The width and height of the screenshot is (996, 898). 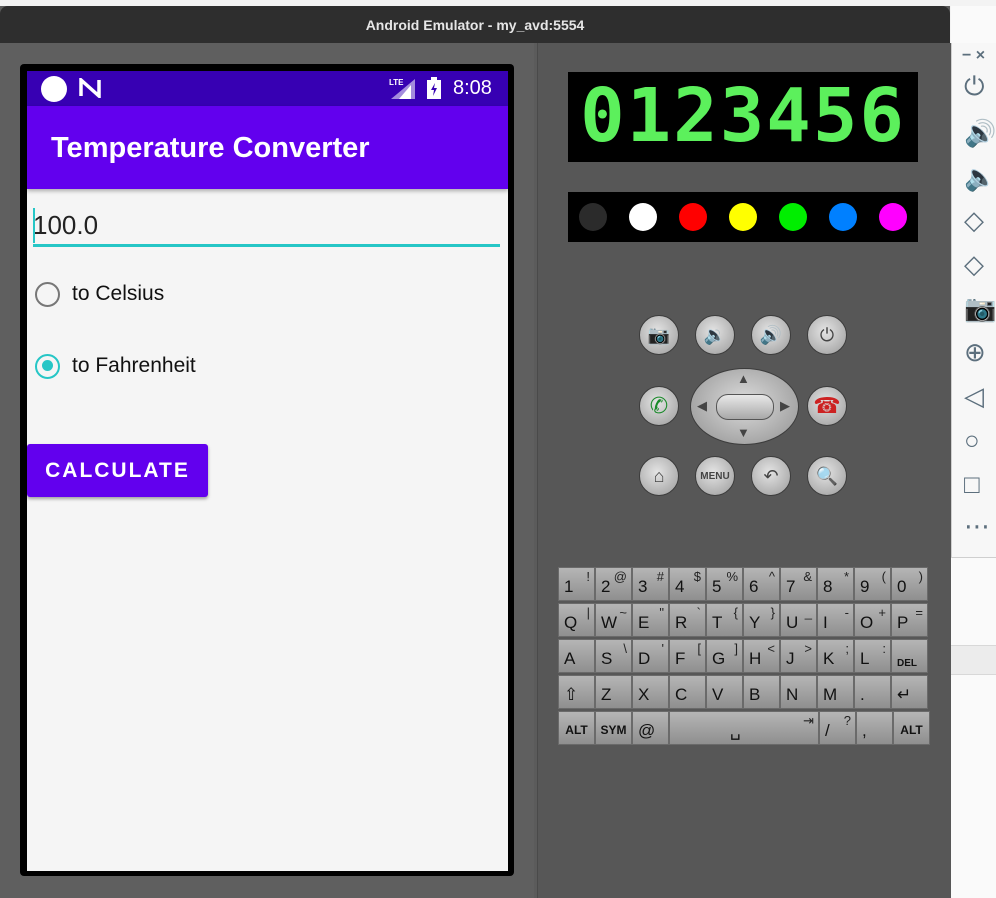 I want to click on key-4: 4 $, so click(x=687, y=584).